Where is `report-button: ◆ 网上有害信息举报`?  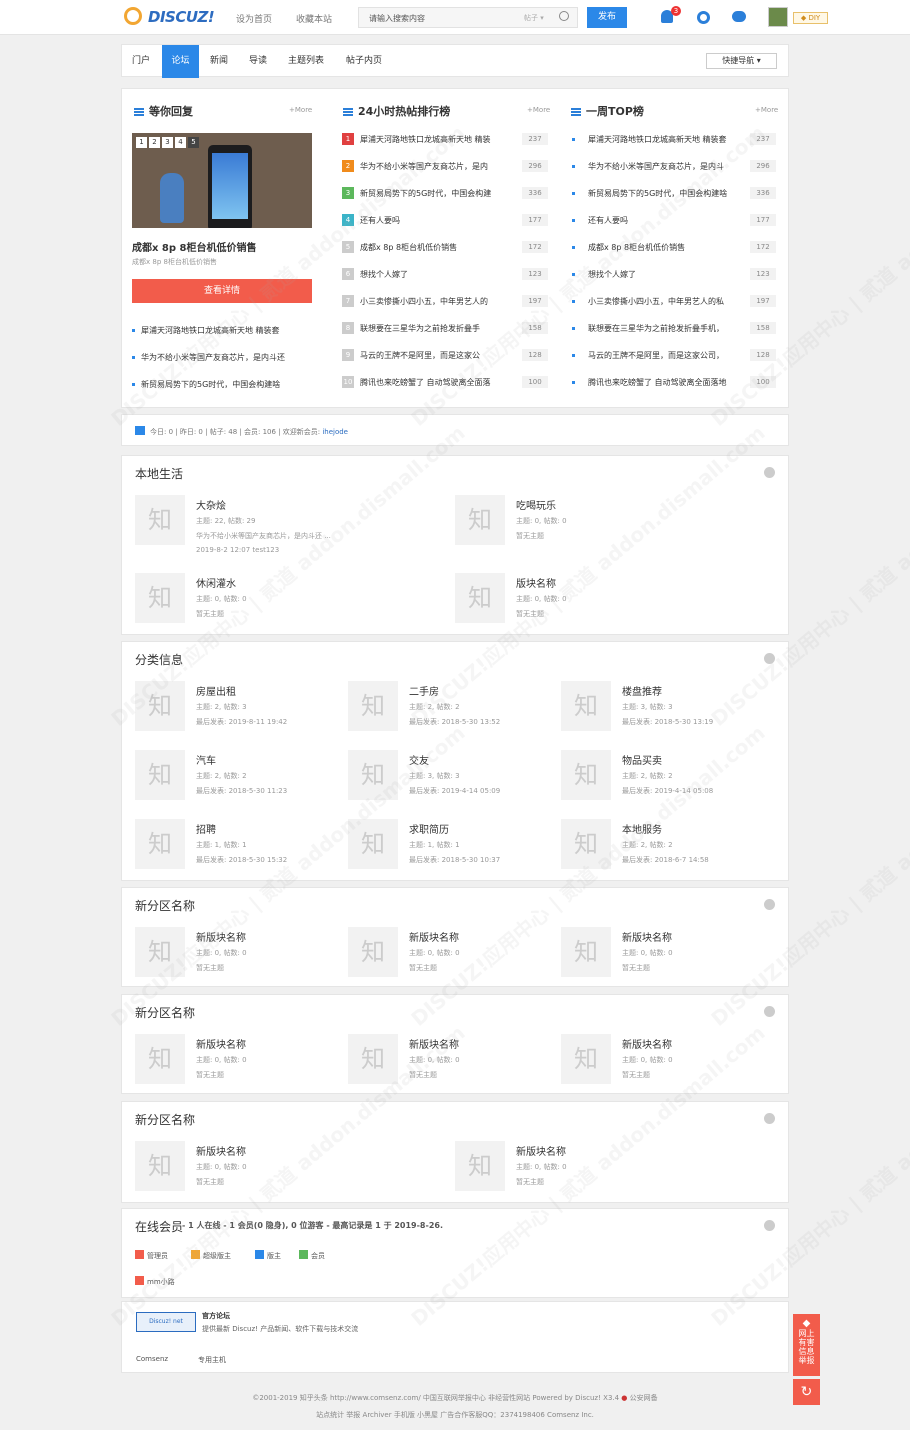
report-button: ◆ 网上有害信息举报 is located at coordinates (806, 1345).